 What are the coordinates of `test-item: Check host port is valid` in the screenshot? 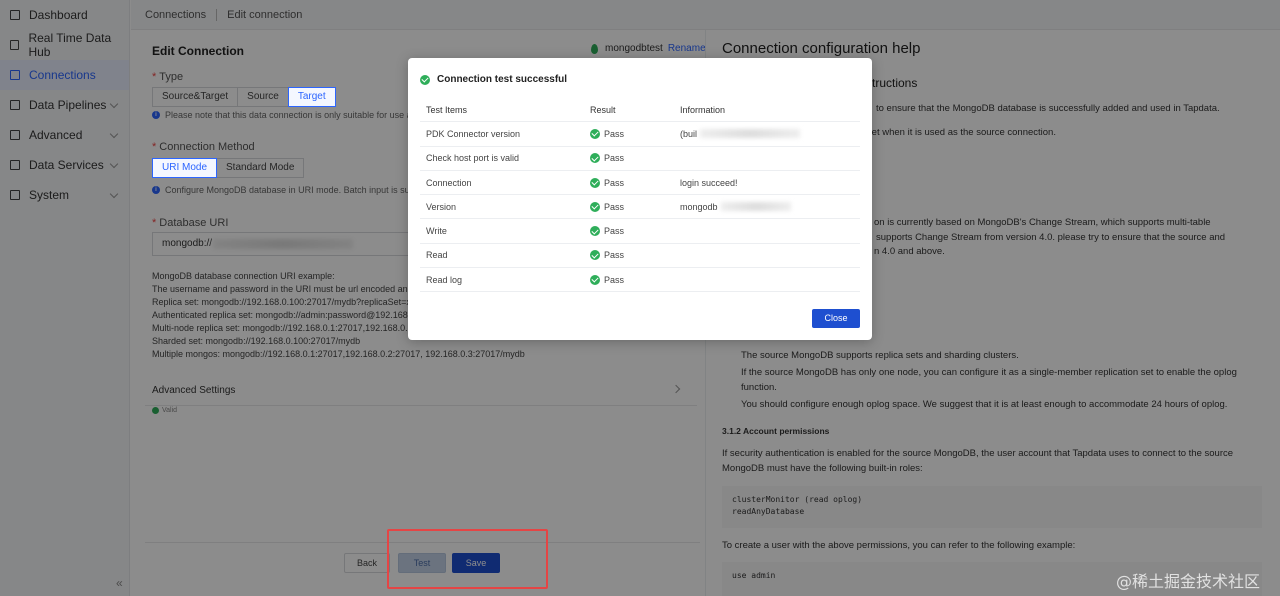 It's located at (473, 158).